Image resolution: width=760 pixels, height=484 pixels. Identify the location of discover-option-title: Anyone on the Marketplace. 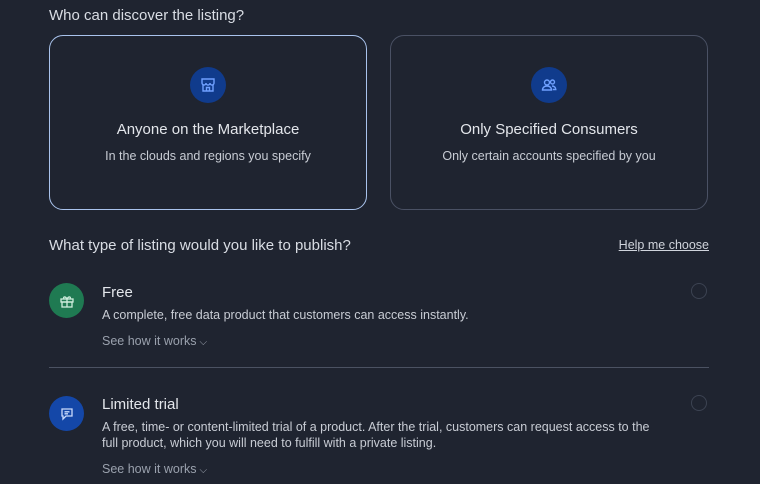
(208, 129).